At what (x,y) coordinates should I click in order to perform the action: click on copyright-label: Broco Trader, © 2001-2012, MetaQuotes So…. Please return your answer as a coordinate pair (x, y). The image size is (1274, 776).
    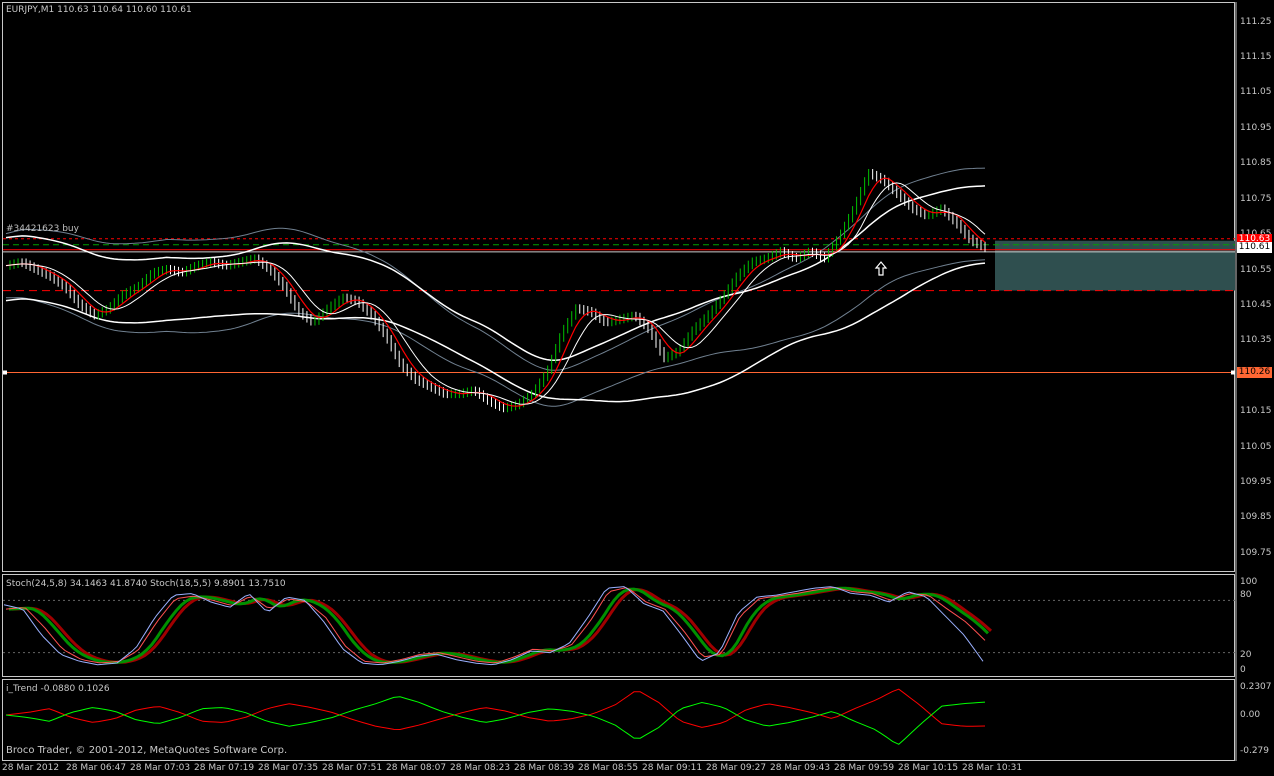
    Looking at the image, I should click on (147, 750).